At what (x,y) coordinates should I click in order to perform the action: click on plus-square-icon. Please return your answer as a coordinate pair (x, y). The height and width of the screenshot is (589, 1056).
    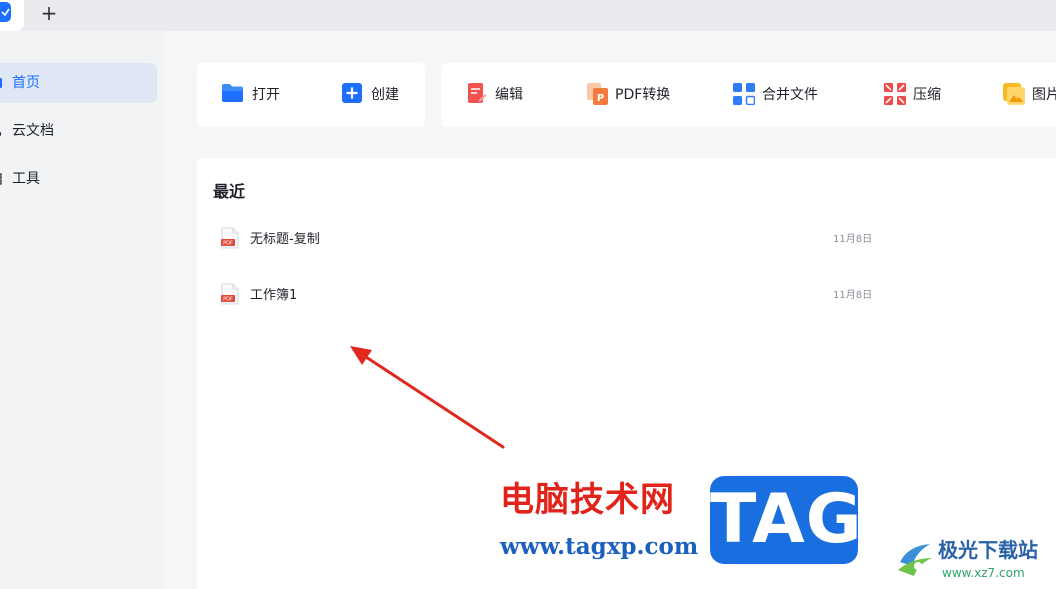
    Looking at the image, I should click on (352, 93).